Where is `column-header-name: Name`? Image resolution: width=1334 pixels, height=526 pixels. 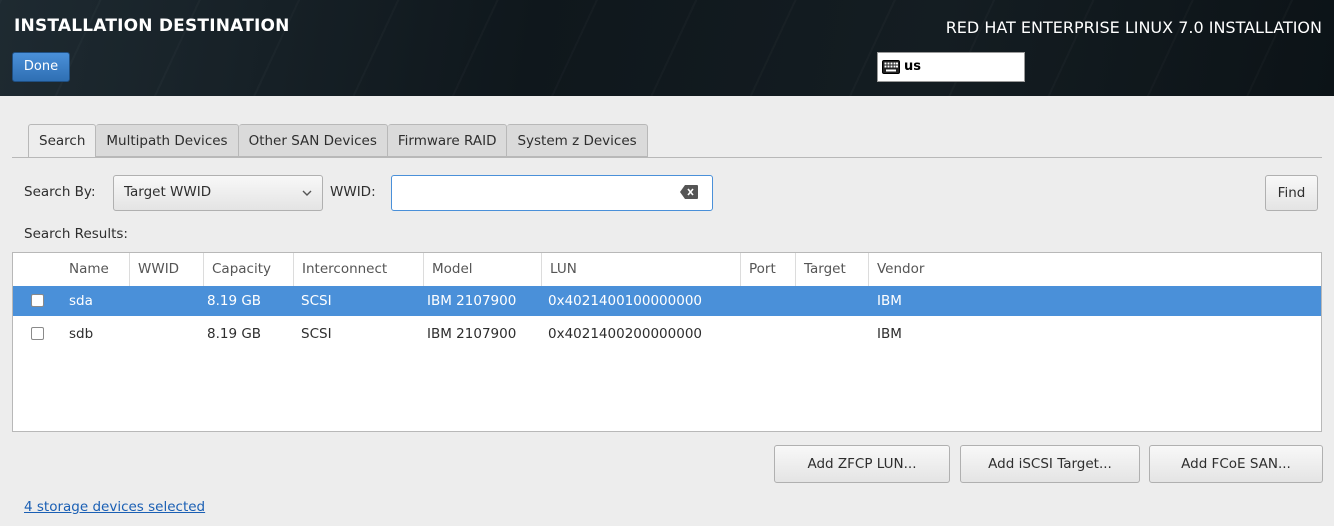
column-header-name: Name is located at coordinates (85, 269).